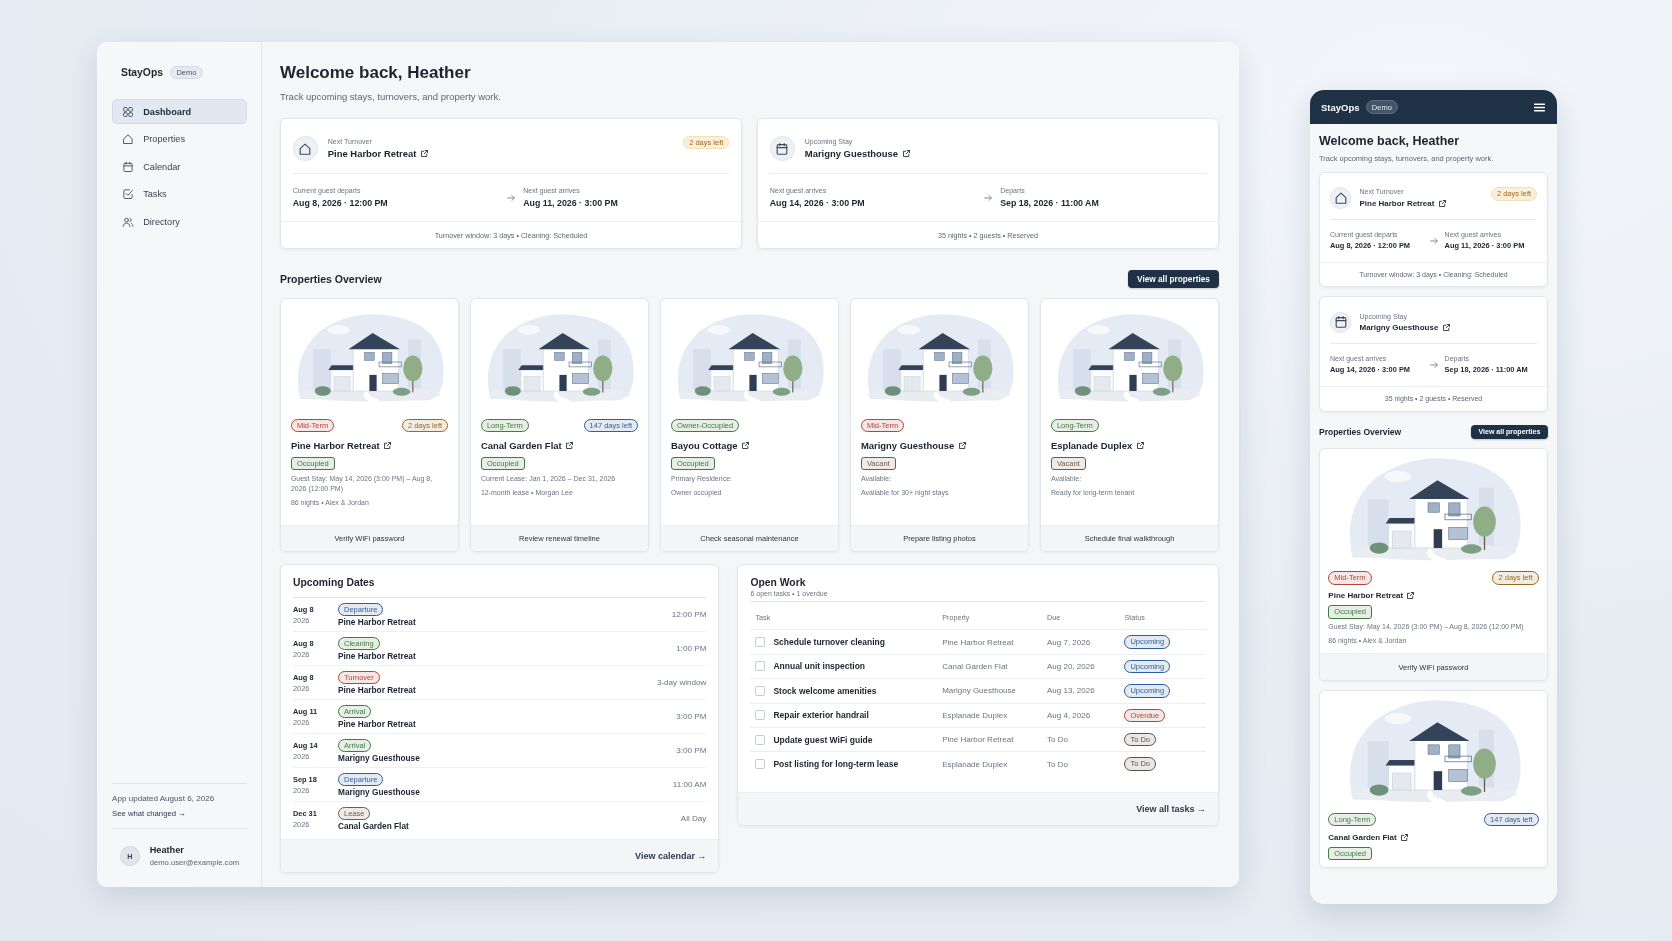 The width and height of the screenshot is (1672, 941). What do you see at coordinates (817, 202) in the screenshot?
I see `date-time: Aug 14, 2026 · 3:00 PM` at bounding box center [817, 202].